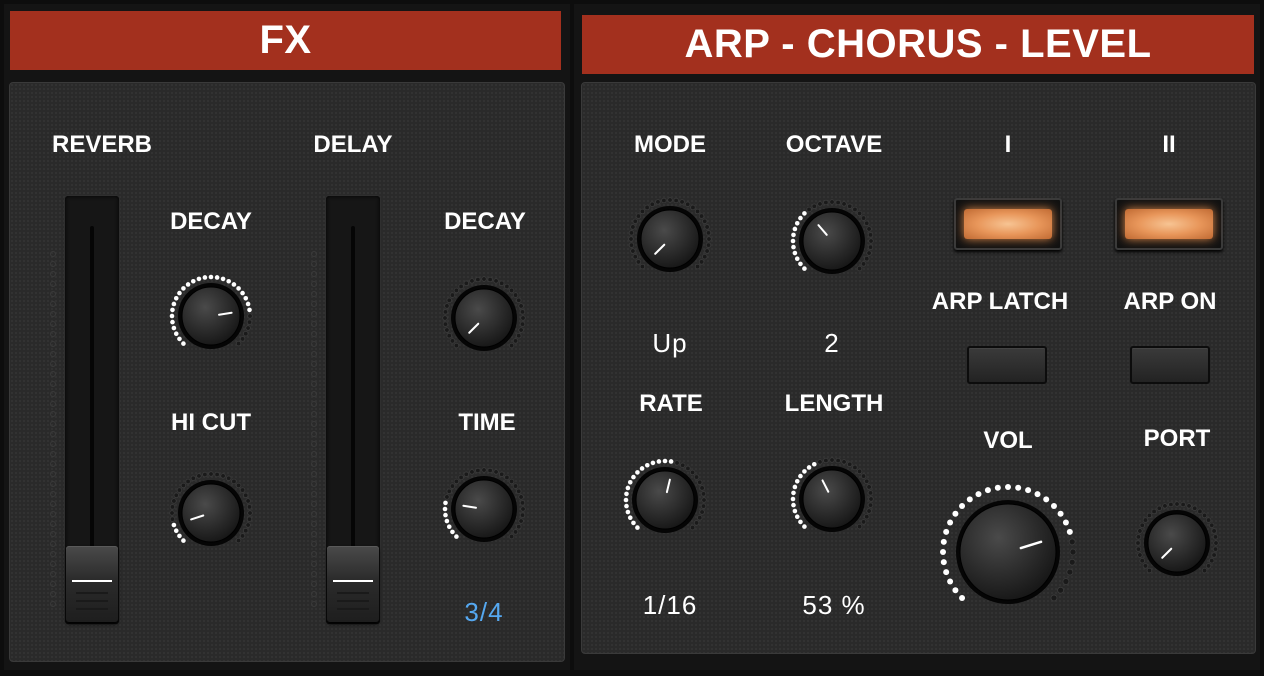  Describe the element at coordinates (834, 605) in the screenshot. I see `length-value: 53 %` at that location.